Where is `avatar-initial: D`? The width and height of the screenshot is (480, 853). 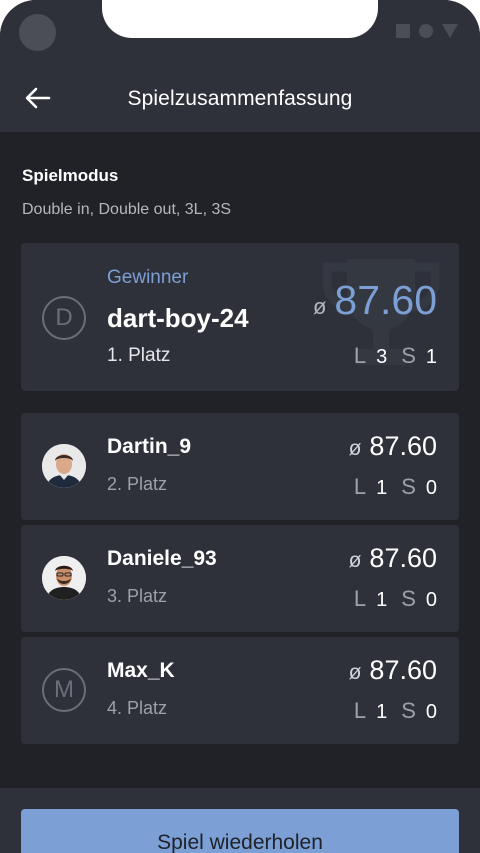 avatar-initial: D is located at coordinates (64, 317).